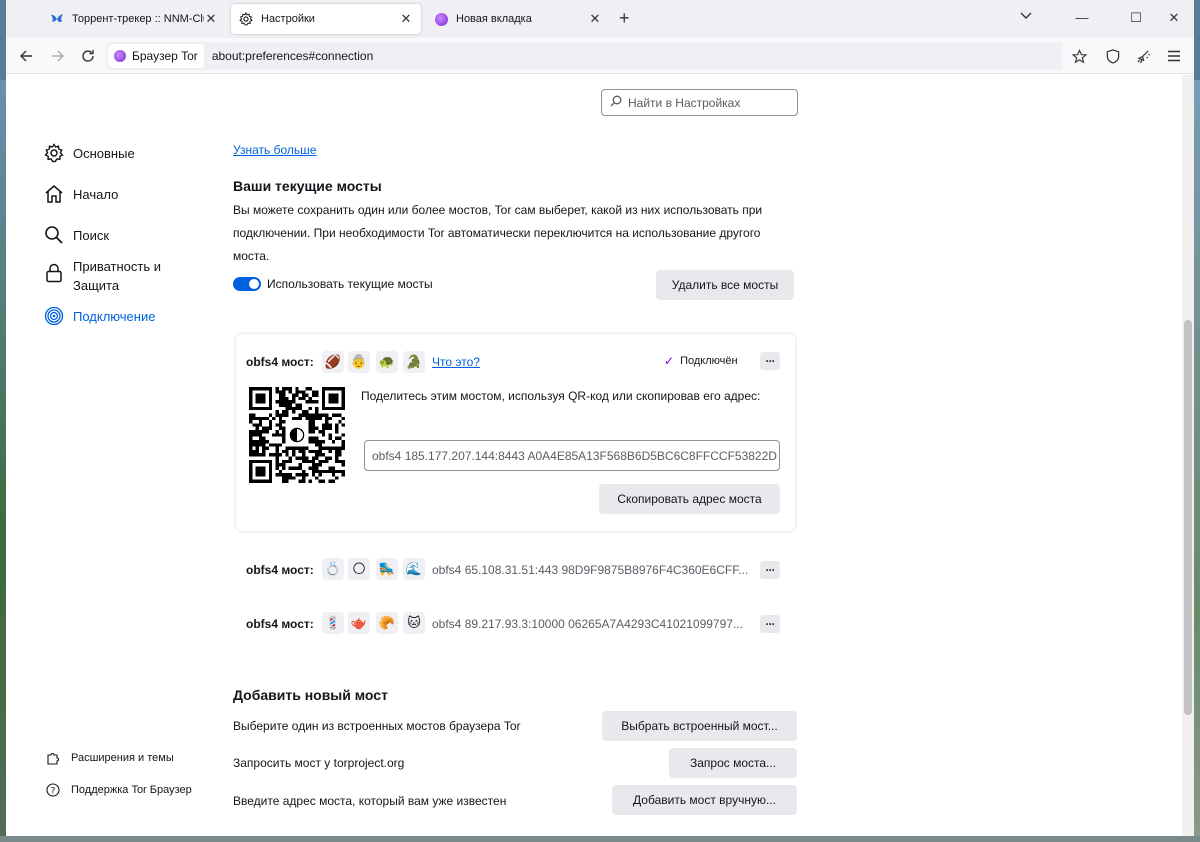 Image resolution: width=1200 pixels, height=842 pixels. Describe the element at coordinates (600, 839) in the screenshot. I see `desktop-background-bottom` at that location.